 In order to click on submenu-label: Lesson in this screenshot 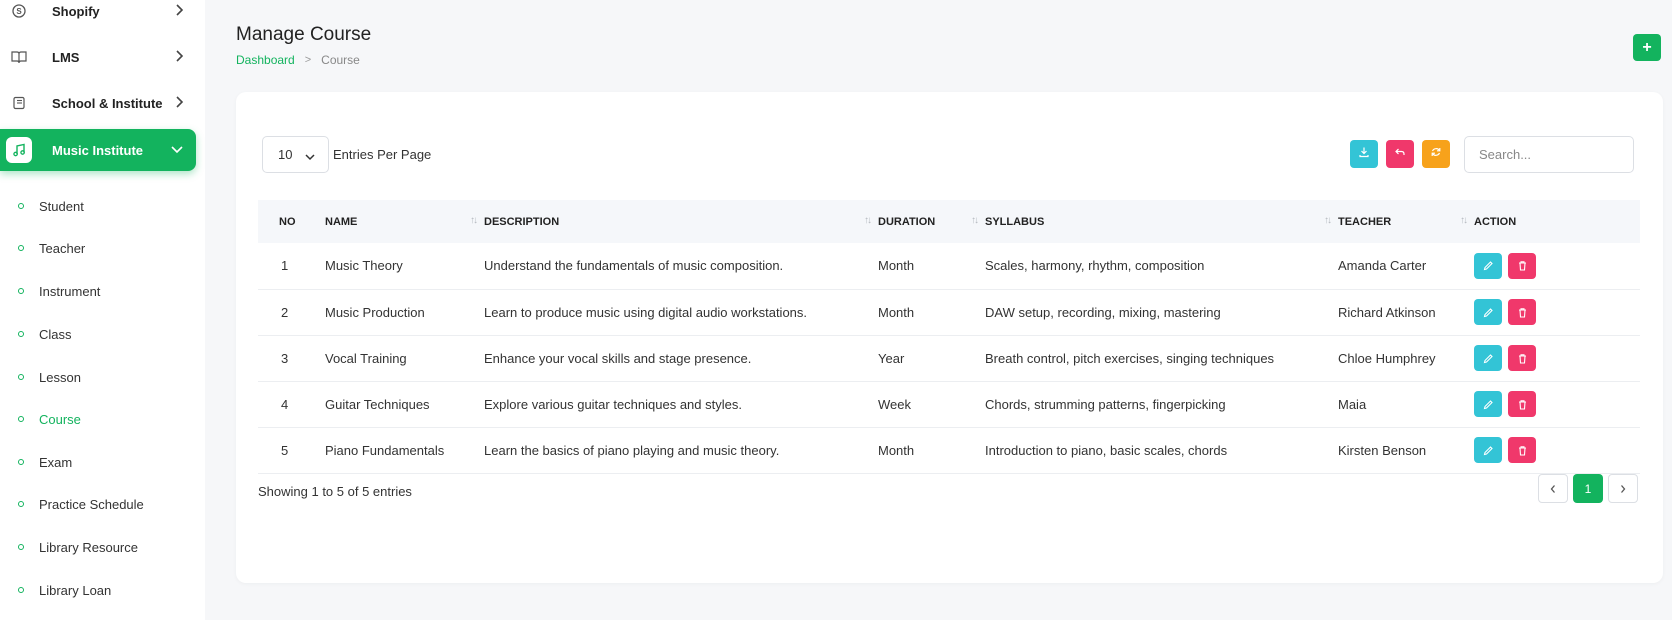, I will do `click(60, 377)`.